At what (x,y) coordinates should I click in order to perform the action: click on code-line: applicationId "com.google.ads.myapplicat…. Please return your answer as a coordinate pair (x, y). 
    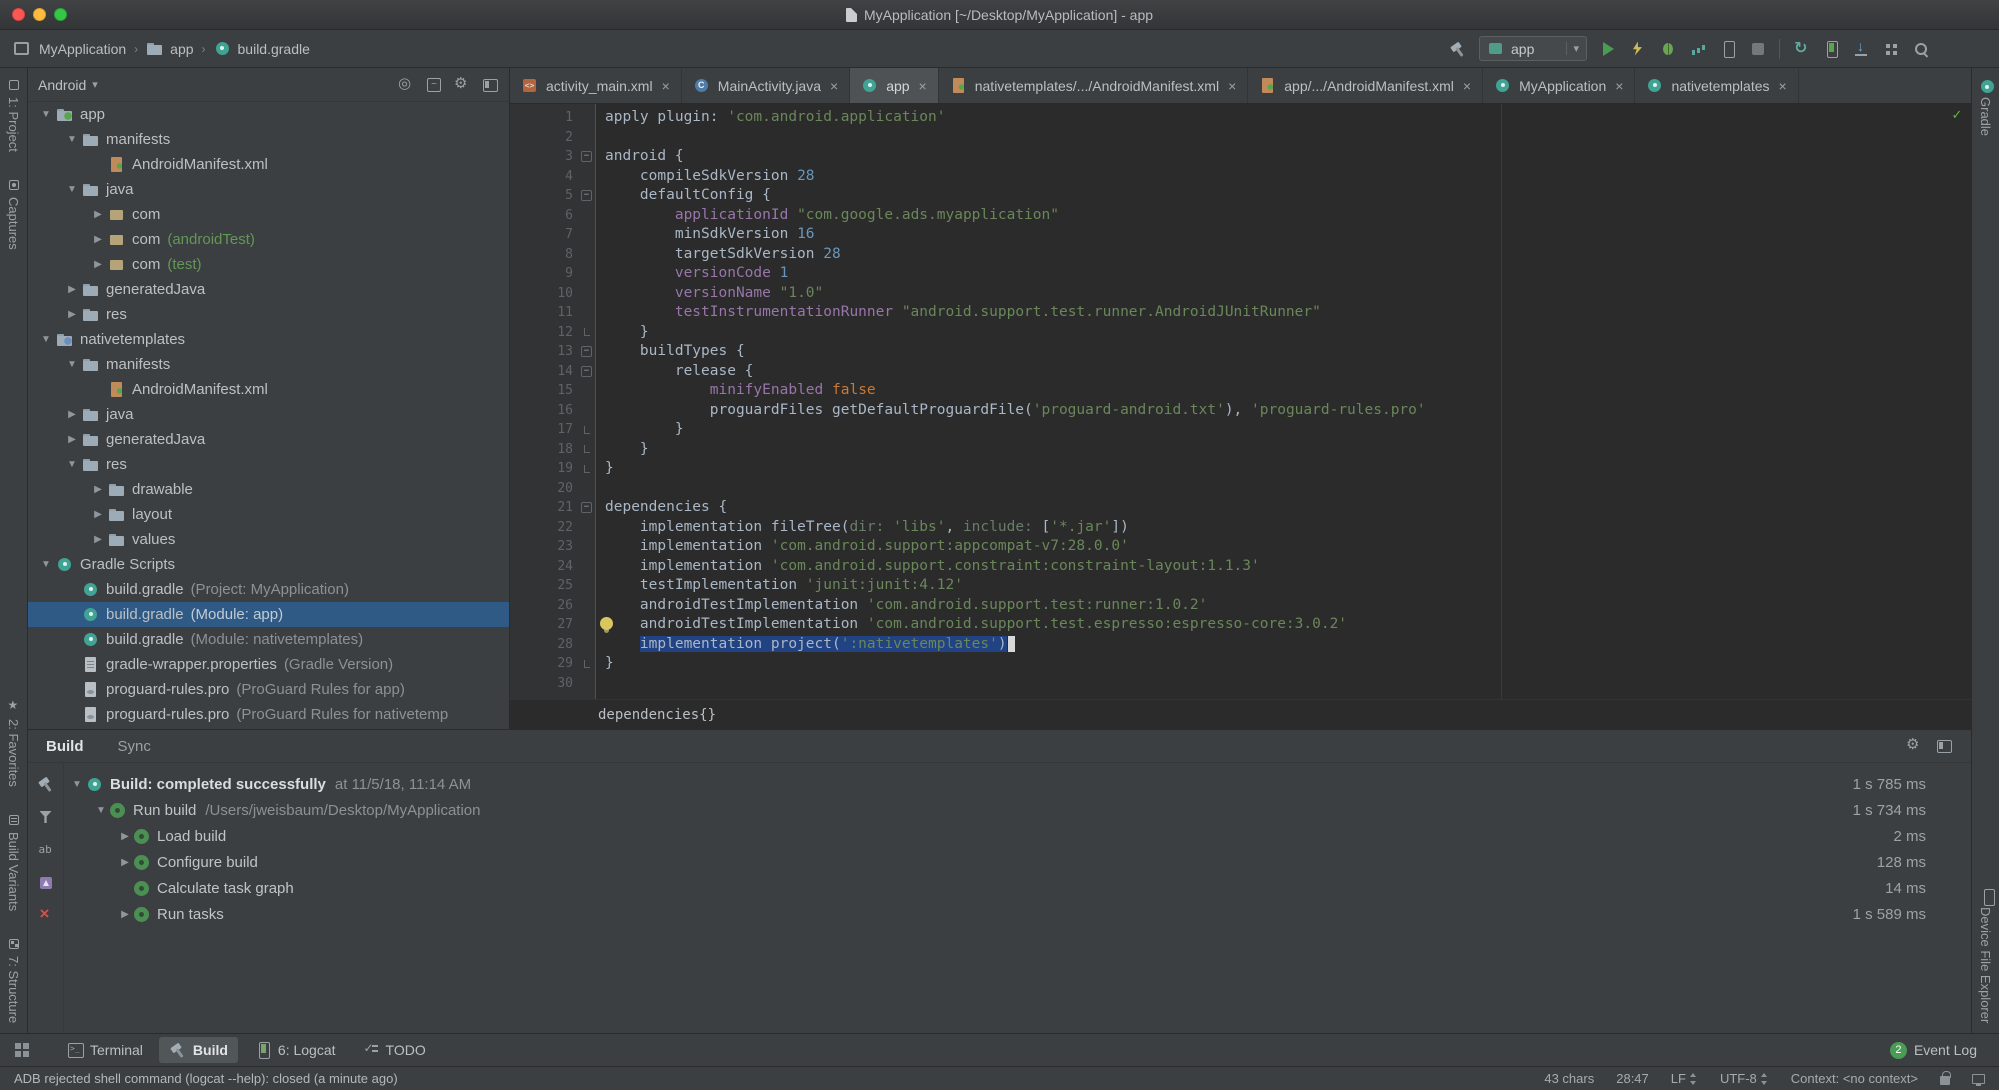
    Looking at the image, I should click on (1288, 216).